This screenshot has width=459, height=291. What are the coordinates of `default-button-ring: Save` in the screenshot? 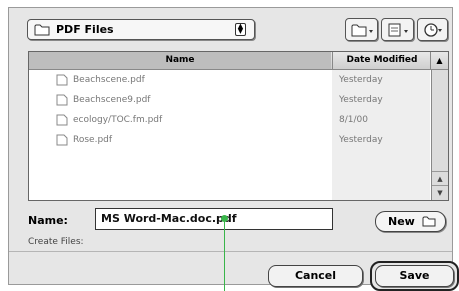 It's located at (414, 276).